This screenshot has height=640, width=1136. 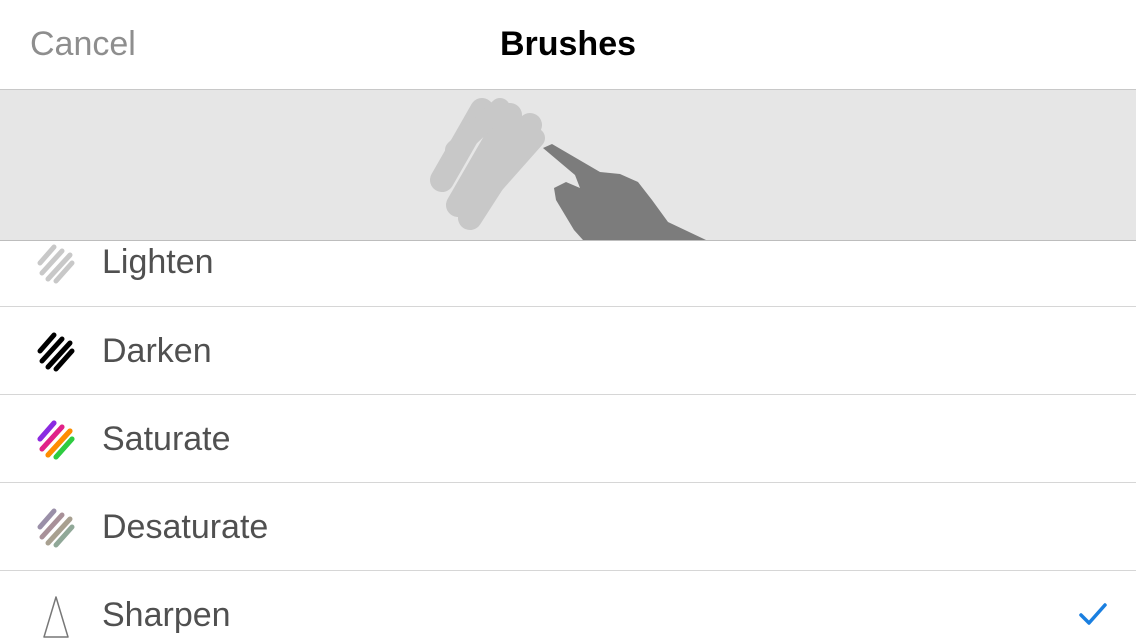 I want to click on list-item-desaturate: Desaturate, so click(x=568, y=527).